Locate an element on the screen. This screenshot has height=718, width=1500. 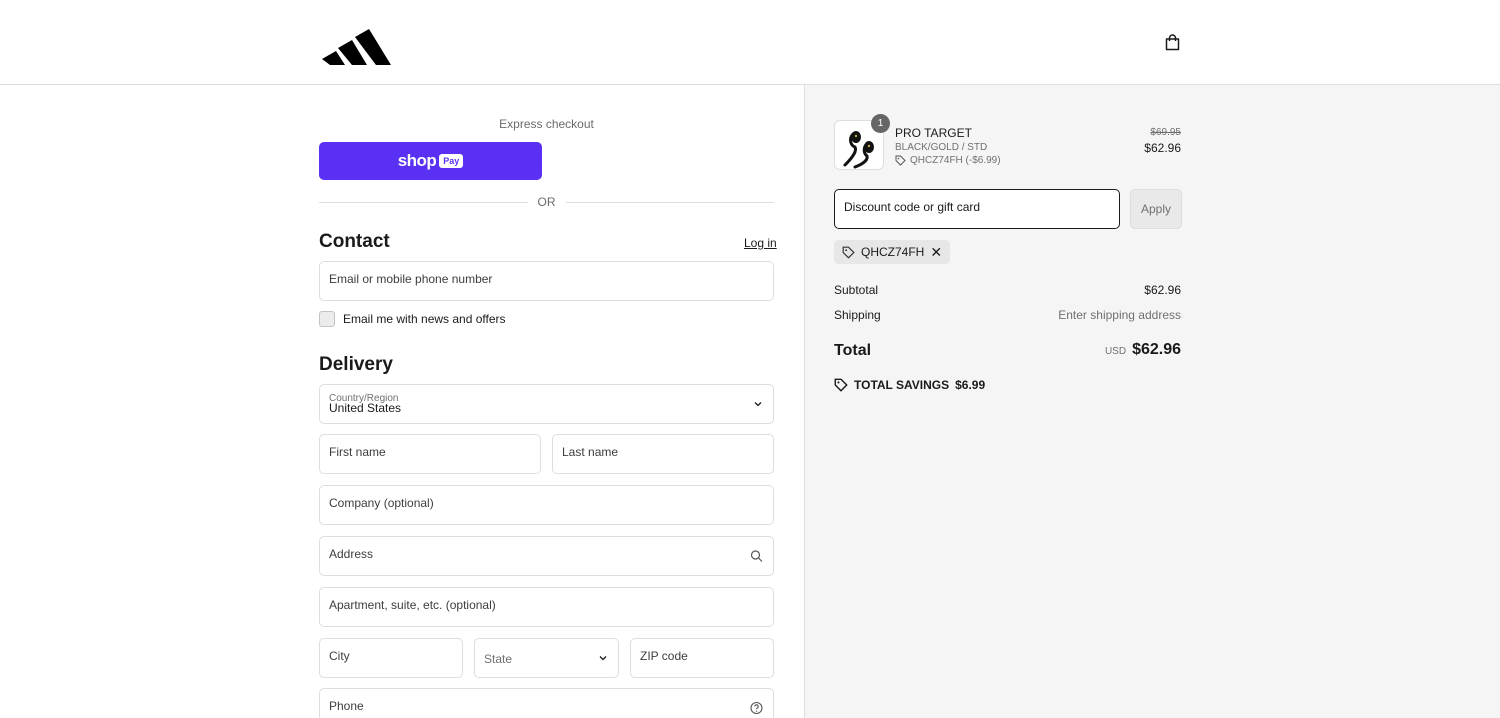
zip-field: ZIP code is located at coordinates (702, 658).